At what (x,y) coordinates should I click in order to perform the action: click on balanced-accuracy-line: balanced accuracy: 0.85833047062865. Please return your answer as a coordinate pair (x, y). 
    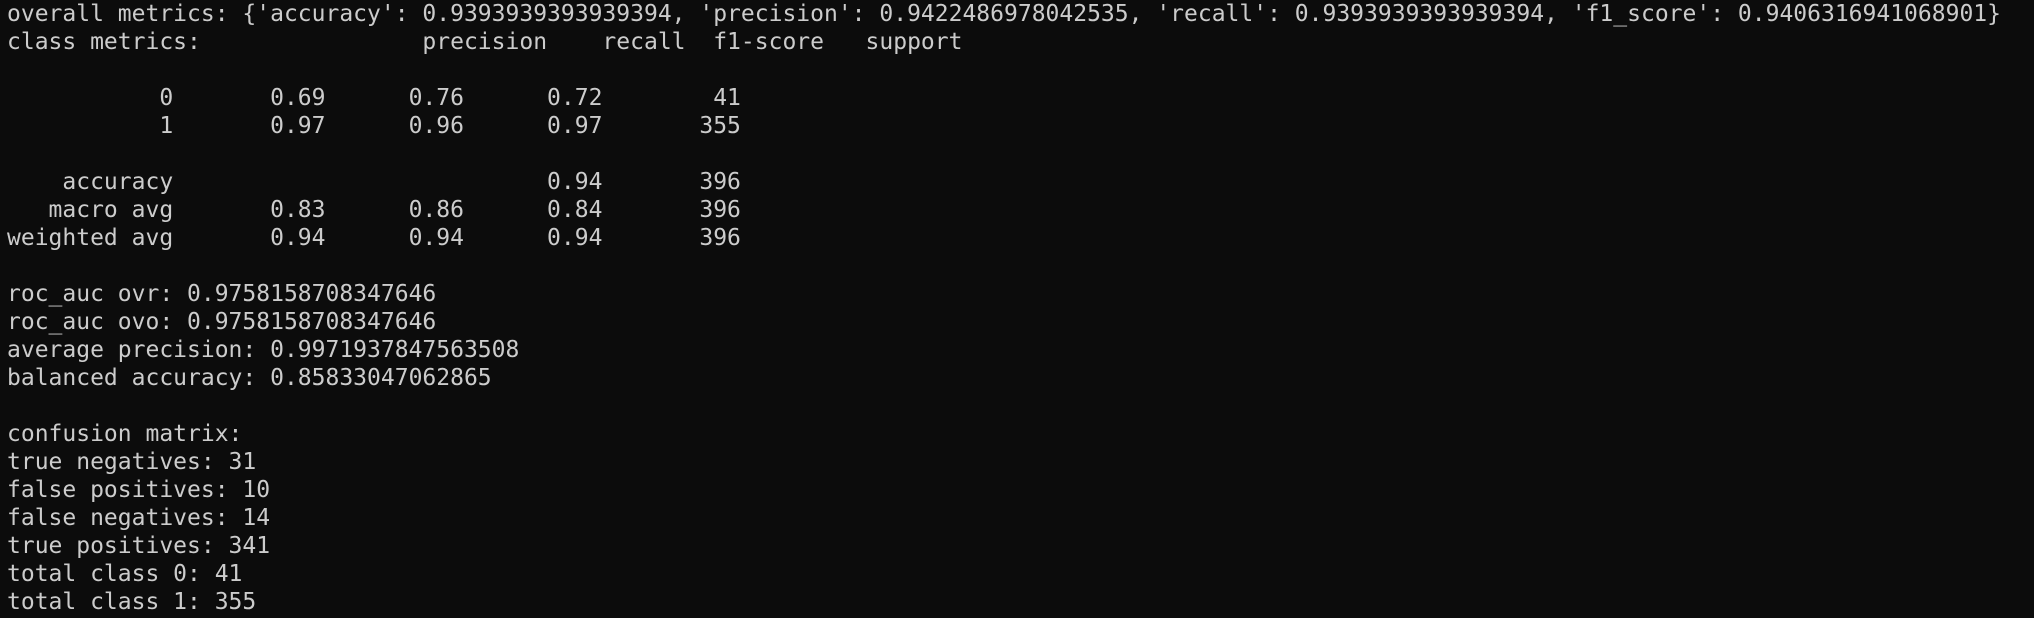
    Looking at the image, I should click on (249, 378).